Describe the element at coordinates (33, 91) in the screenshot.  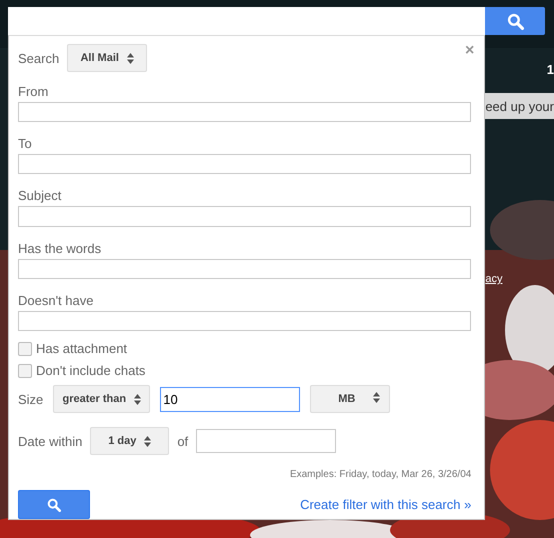
I see `field-label: From` at that location.